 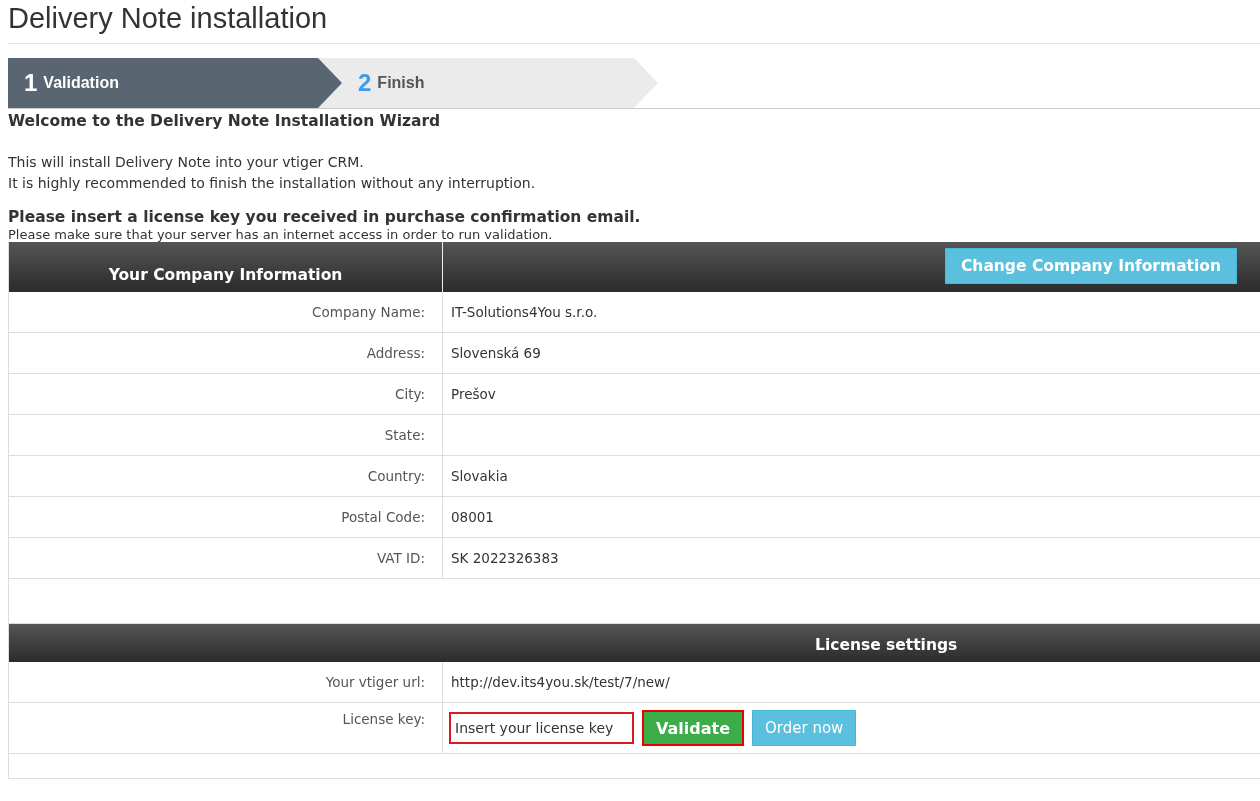 I want to click on change-company-button: Change Company Information, so click(x=1090, y=266).